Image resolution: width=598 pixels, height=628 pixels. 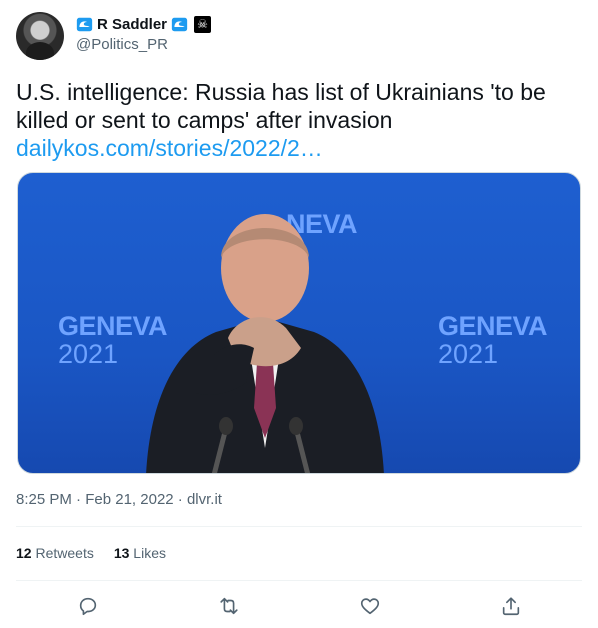 What do you see at coordinates (122, 44) in the screenshot?
I see `author-handle: @Politics_PR` at bounding box center [122, 44].